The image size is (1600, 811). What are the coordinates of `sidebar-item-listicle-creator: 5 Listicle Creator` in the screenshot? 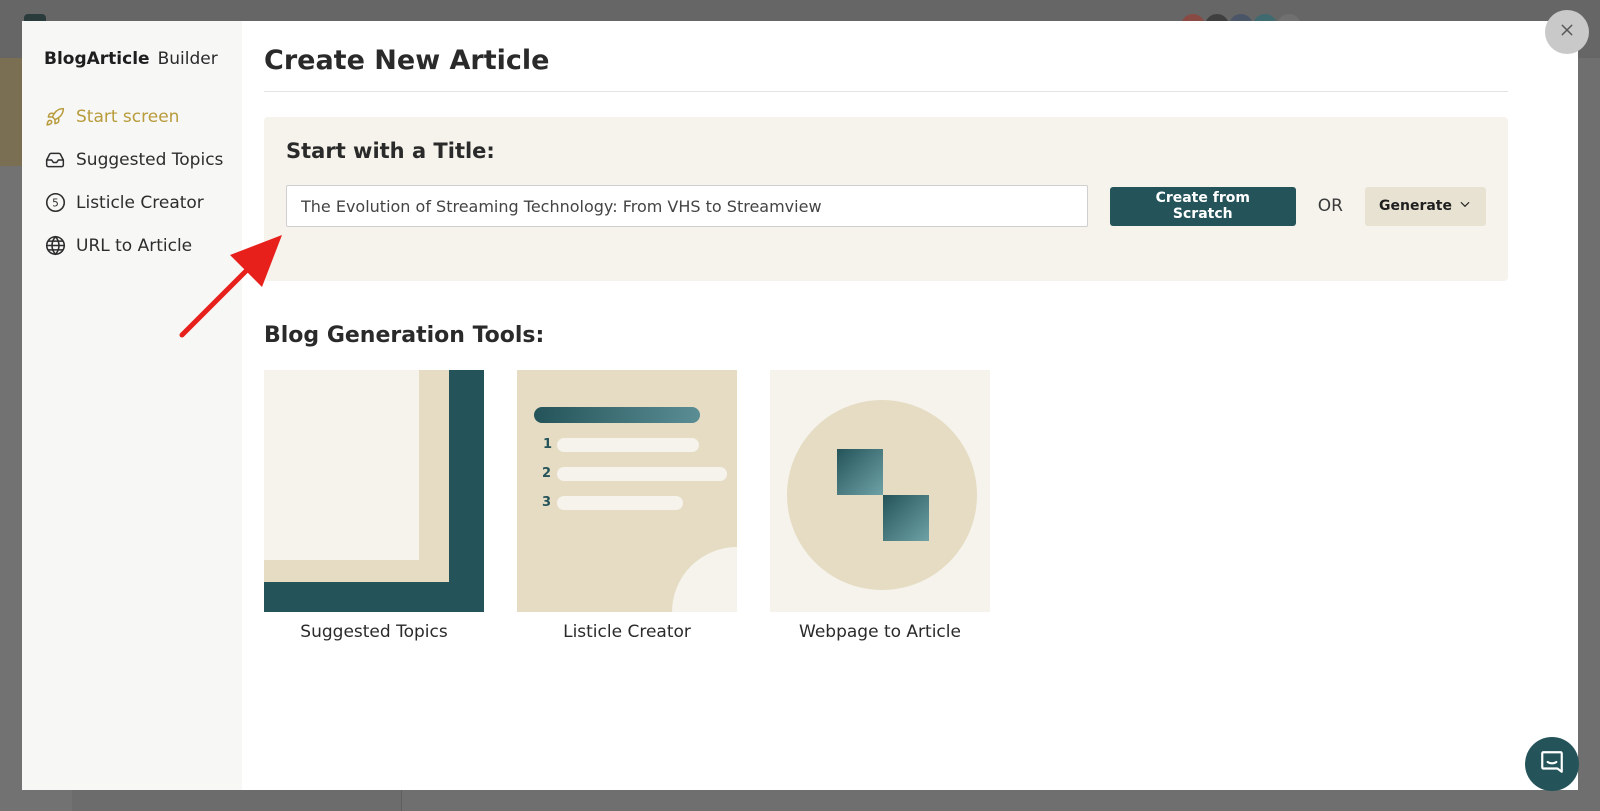 It's located at (143, 202).